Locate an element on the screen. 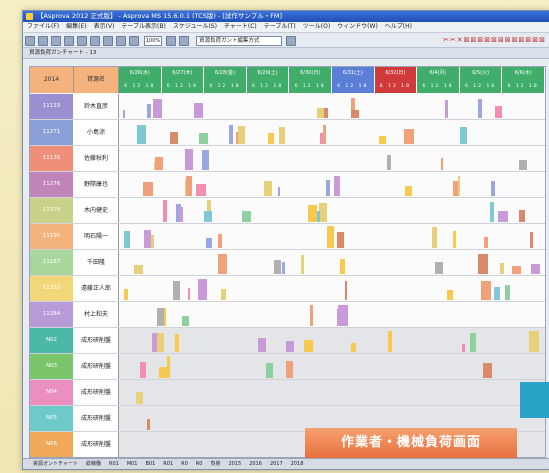 The height and width of the screenshot is (473, 549). resource-row: 11232 遠藤正人郎 is located at coordinates (287, 289).